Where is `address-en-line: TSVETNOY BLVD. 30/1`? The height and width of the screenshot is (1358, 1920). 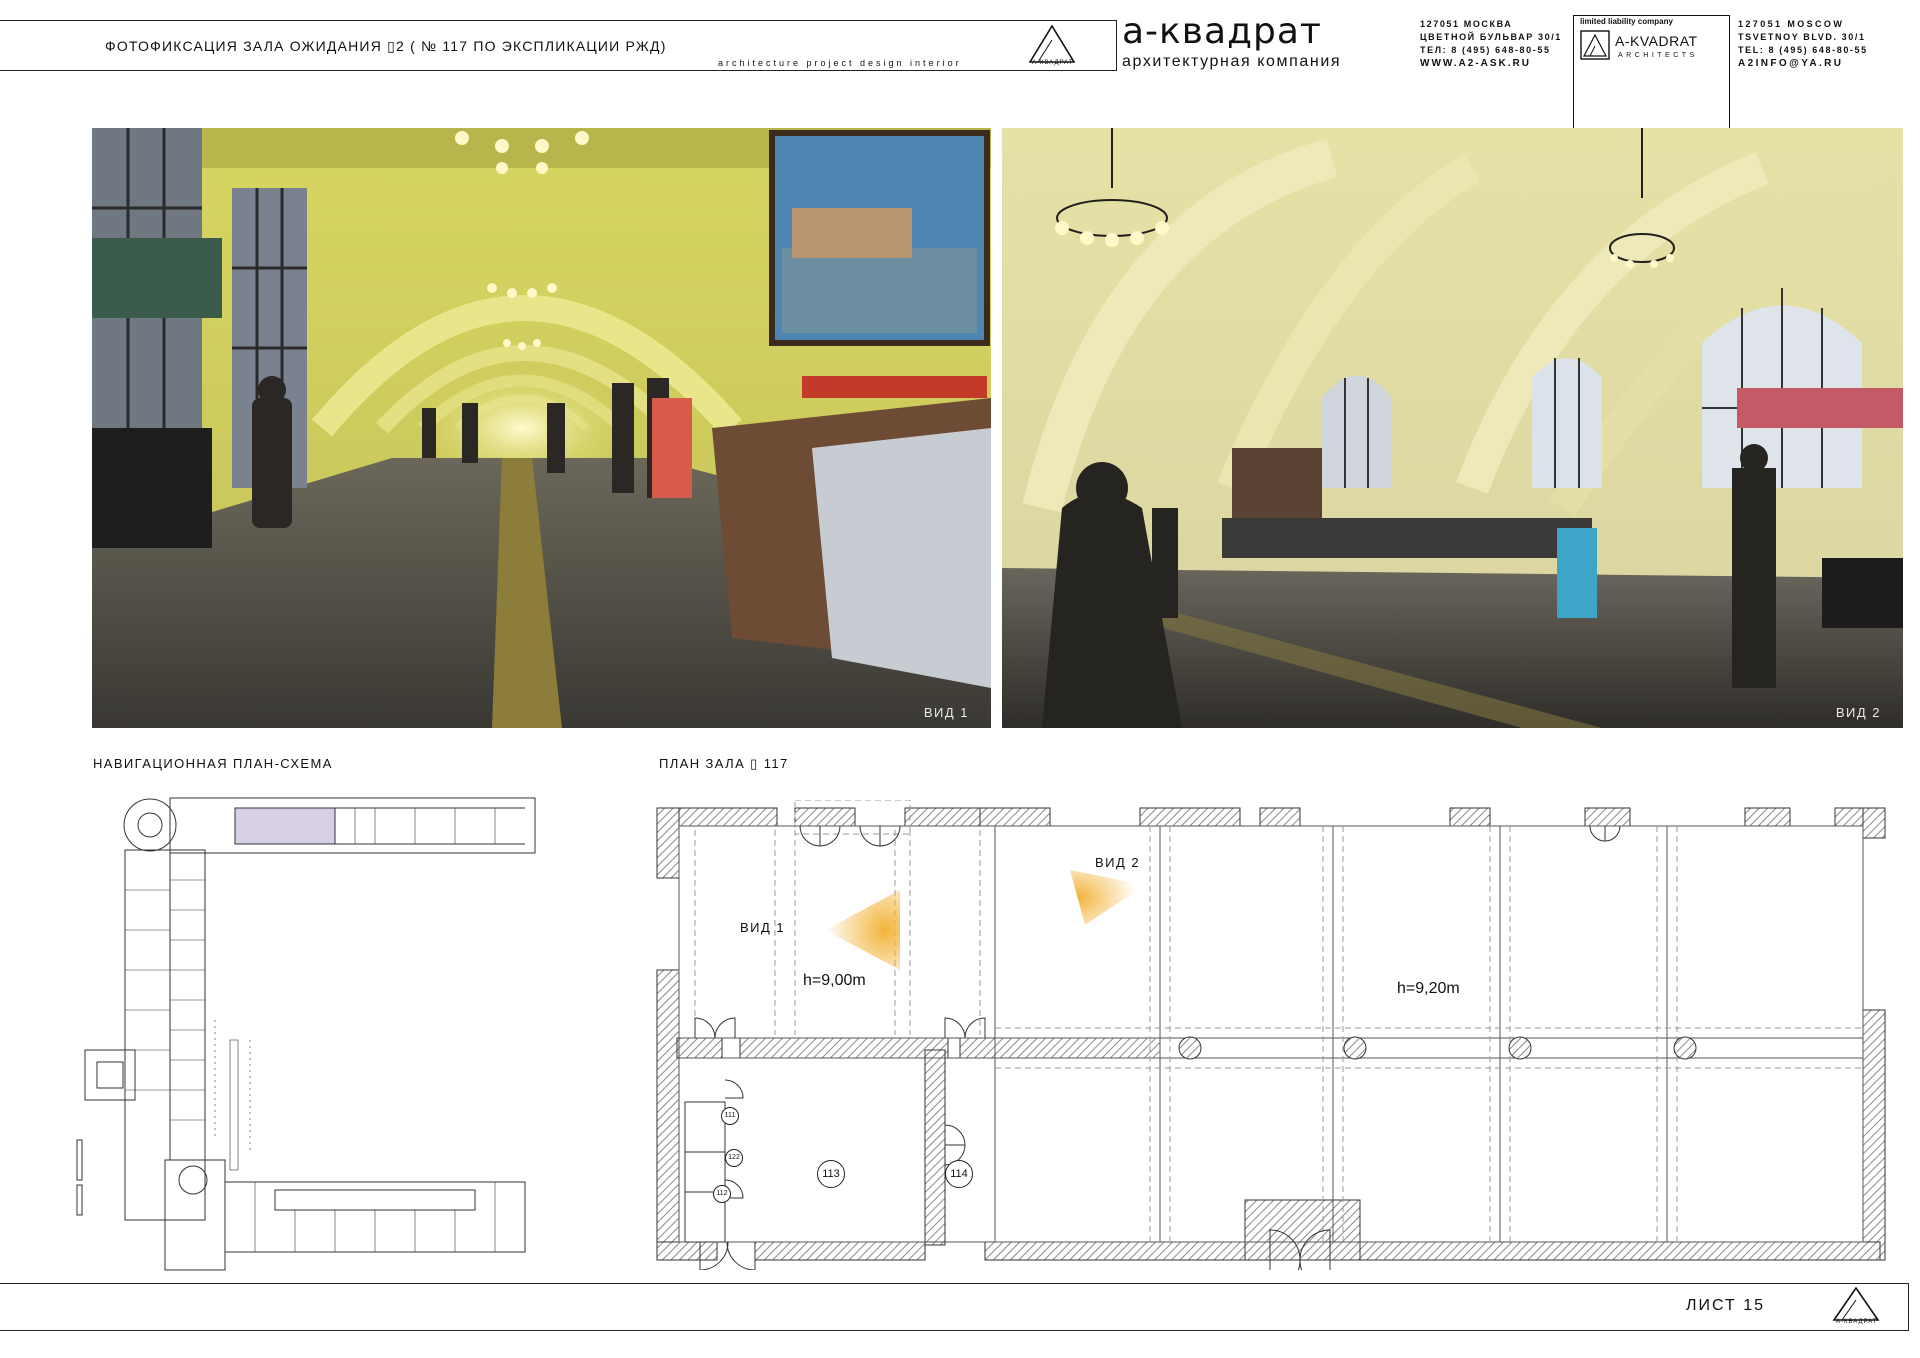
address-en-line: TSVETNOY BLVD. 30/1 is located at coordinates (1802, 37).